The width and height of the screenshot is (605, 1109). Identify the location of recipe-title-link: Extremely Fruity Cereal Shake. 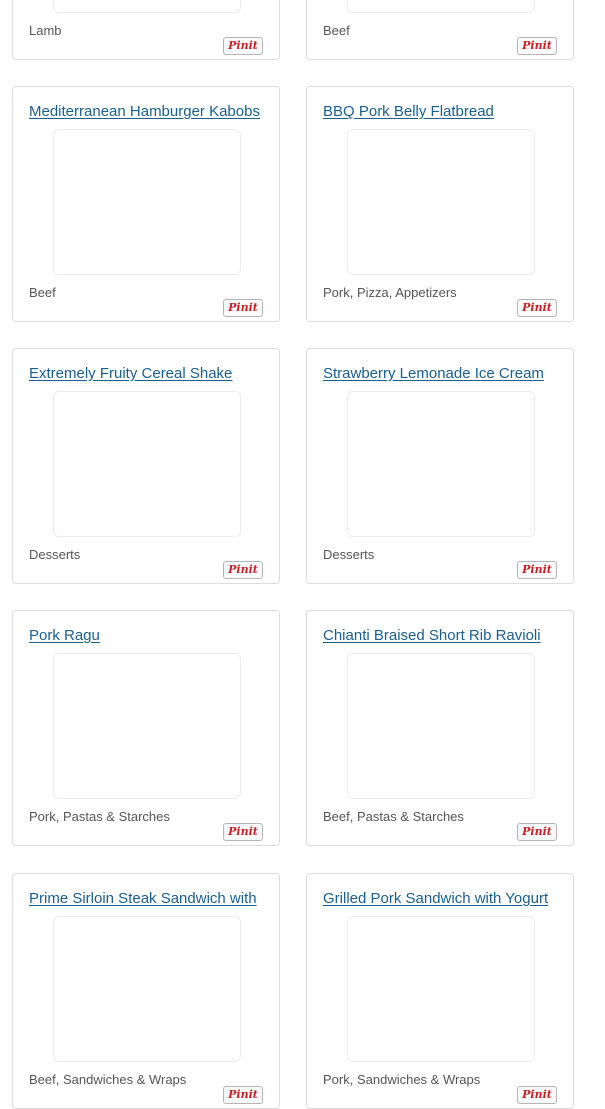
(147, 374).